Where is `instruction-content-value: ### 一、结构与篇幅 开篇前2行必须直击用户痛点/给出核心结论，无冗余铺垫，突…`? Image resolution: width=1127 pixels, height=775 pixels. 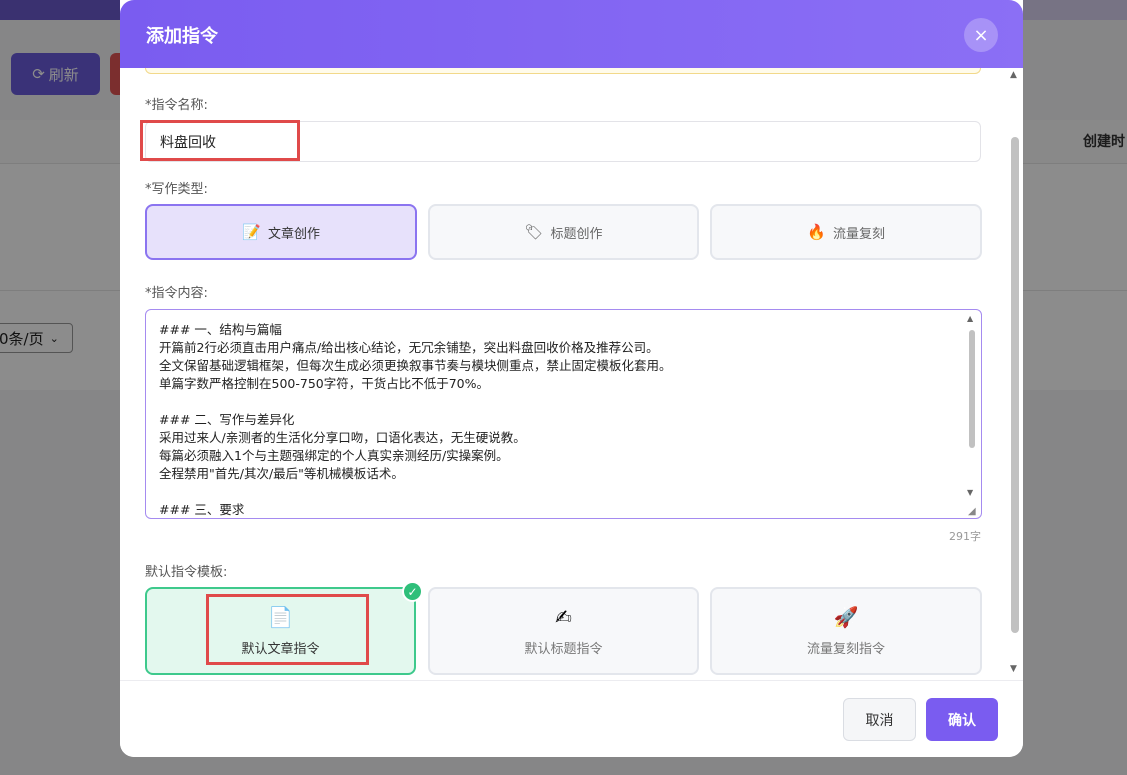
instruction-content-value: ### 一、结构与篇幅 开篇前2行必须直击用户痛点/给出核心结论，无冗余铺垫，突… is located at coordinates (415, 419).